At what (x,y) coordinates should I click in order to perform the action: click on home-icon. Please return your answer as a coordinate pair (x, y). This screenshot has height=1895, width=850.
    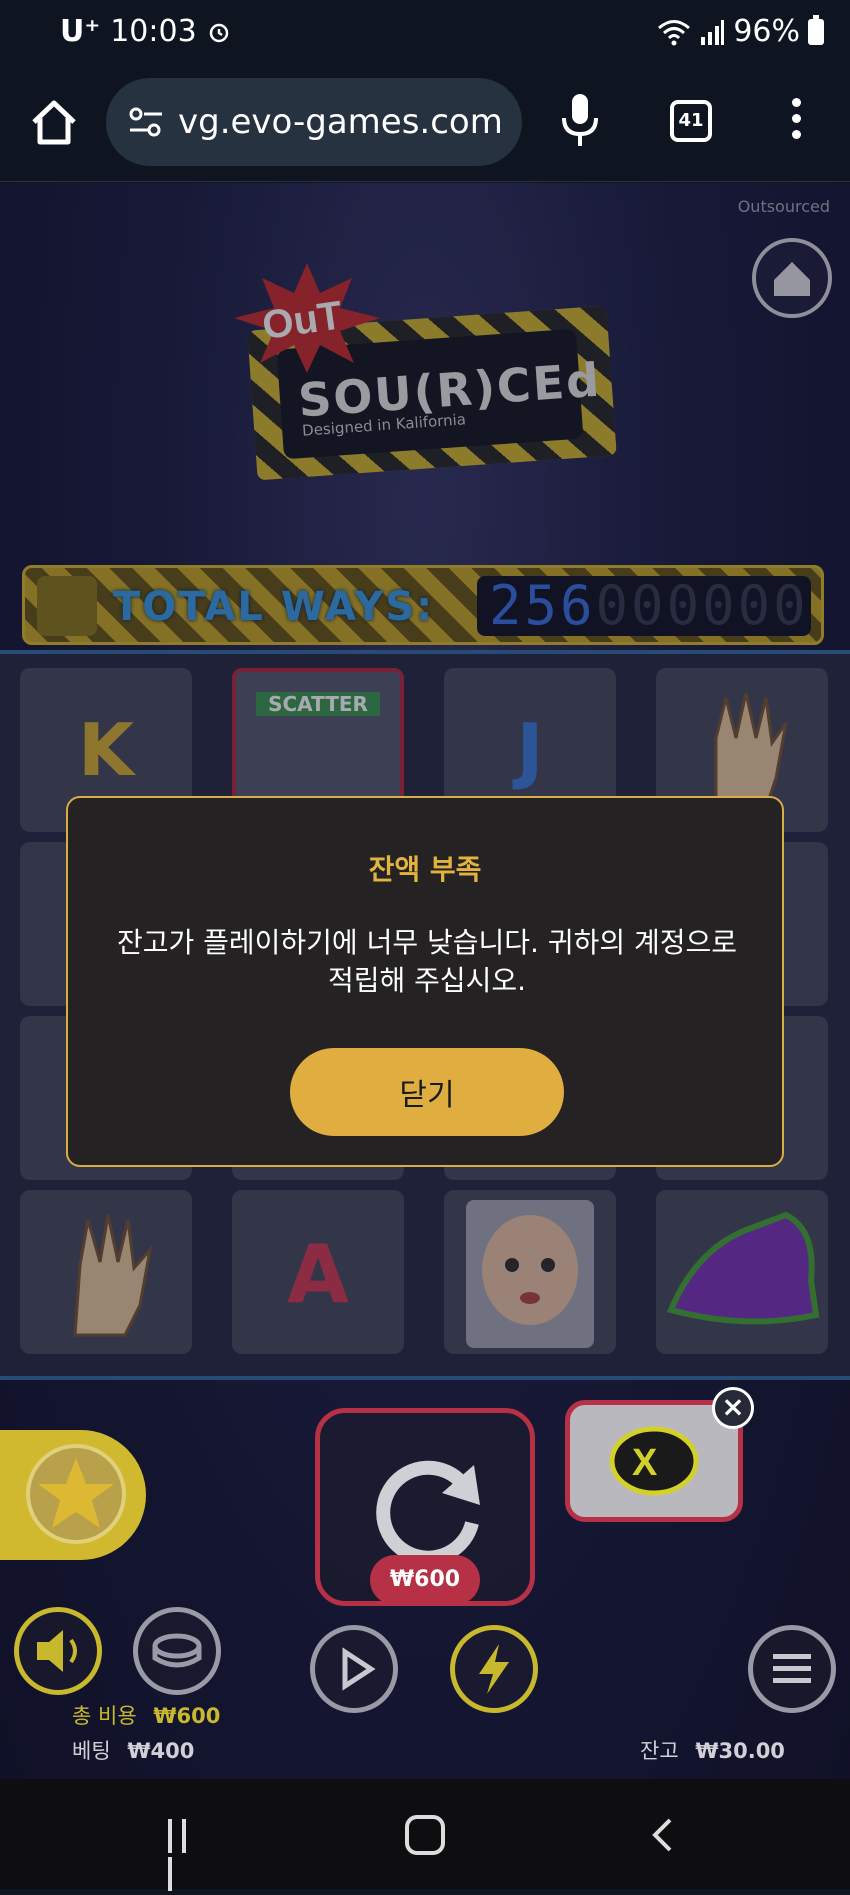
    Looking at the image, I should click on (54, 122).